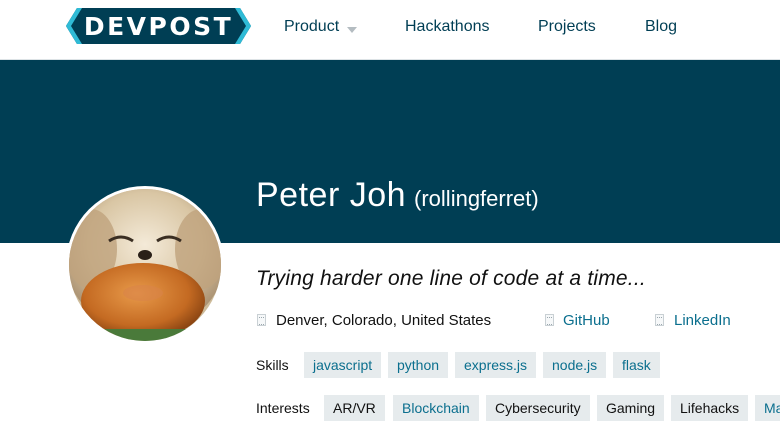 This screenshot has height=437, width=780. Describe the element at coordinates (767, 408) in the screenshot. I see `interest-tag: Ma` at that location.